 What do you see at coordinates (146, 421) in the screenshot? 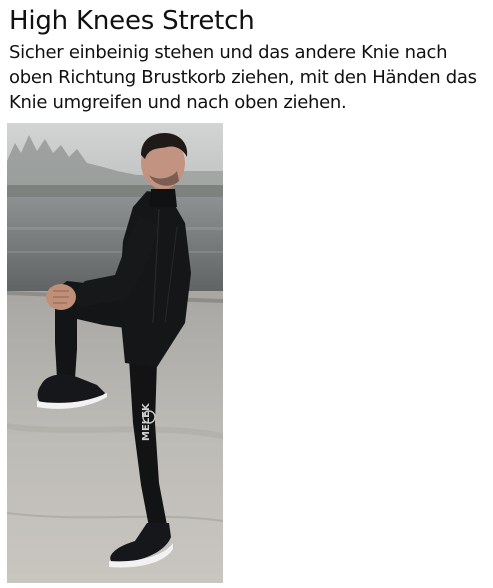
I see `pants-logo-text: MELEK` at bounding box center [146, 421].